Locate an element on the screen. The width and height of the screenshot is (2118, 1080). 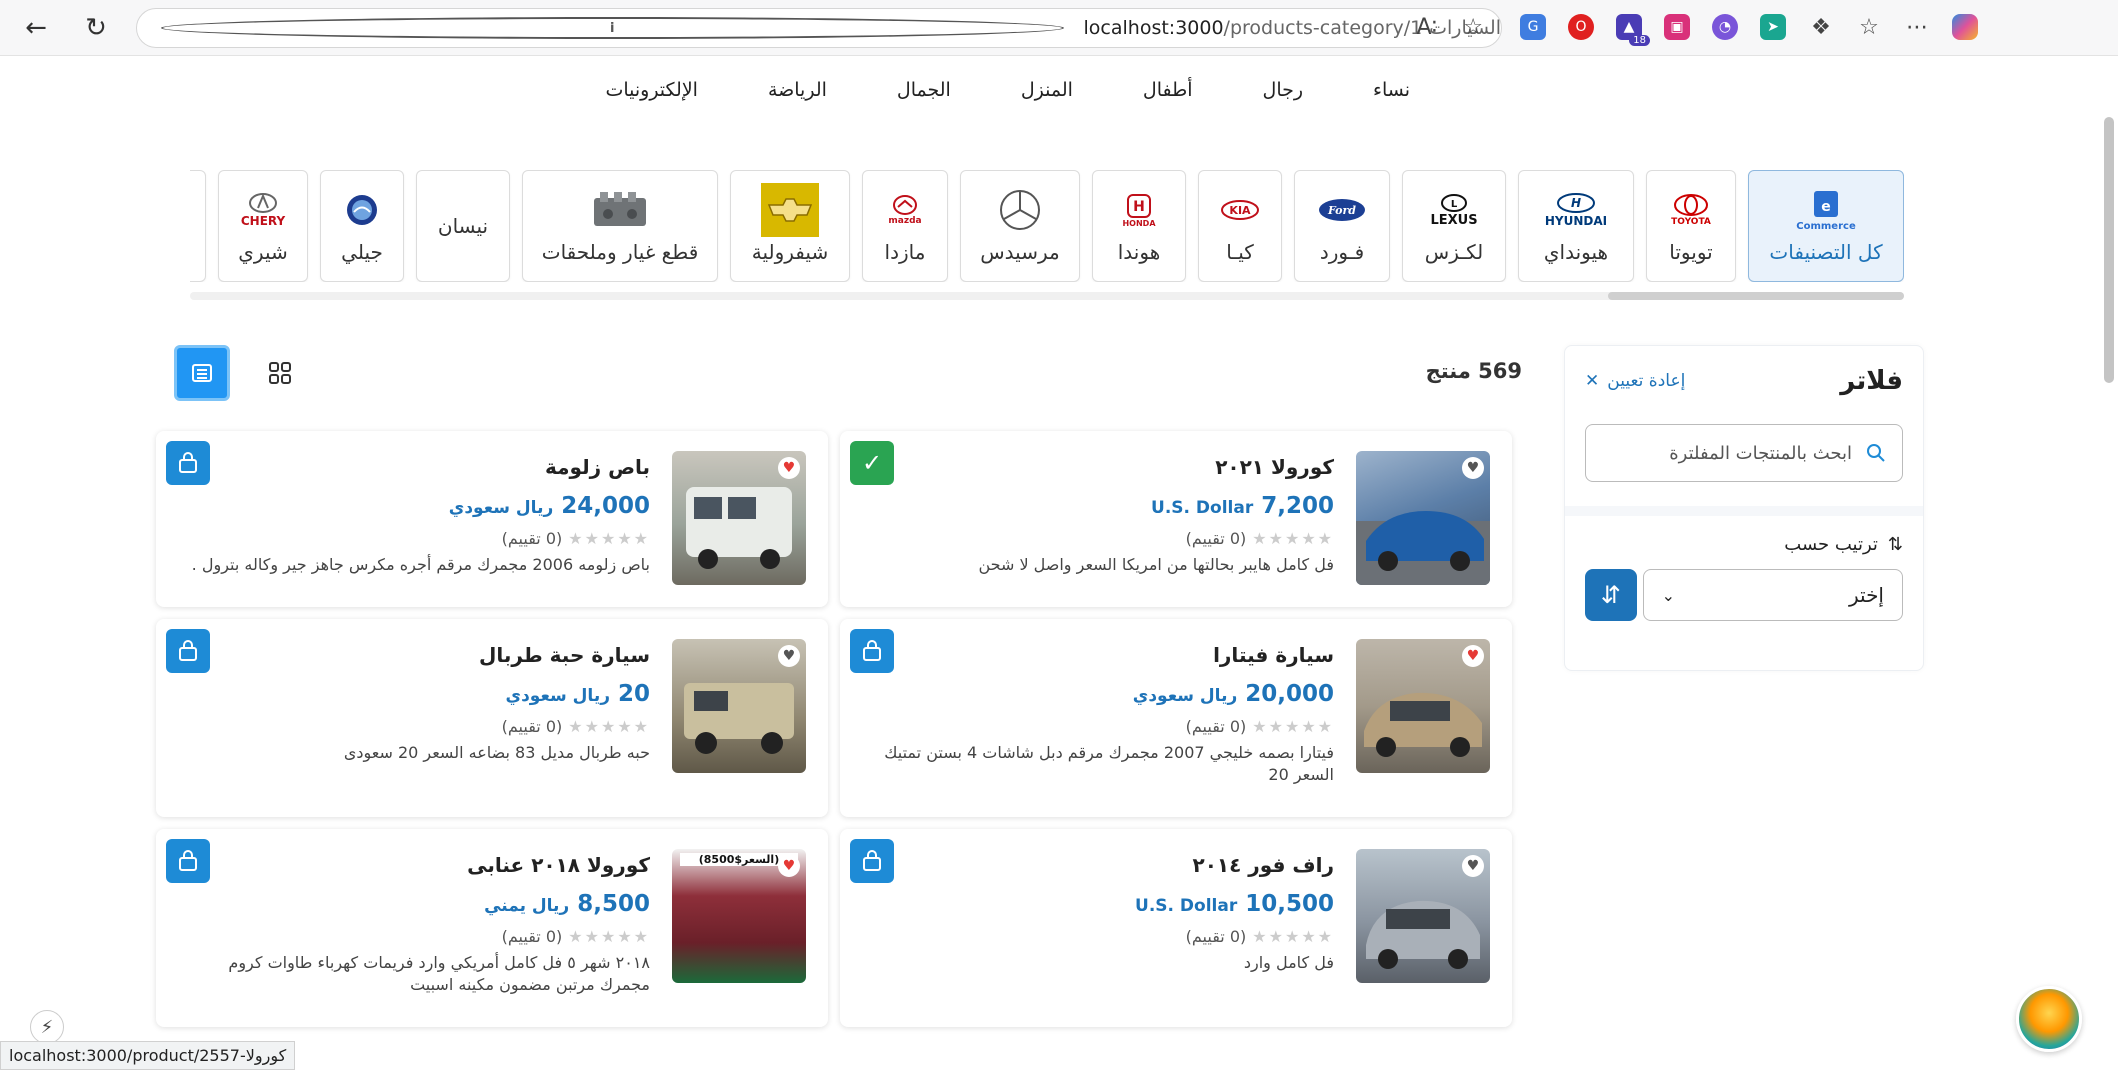
svg-text: Commerce is located at coordinates (1826, 226).